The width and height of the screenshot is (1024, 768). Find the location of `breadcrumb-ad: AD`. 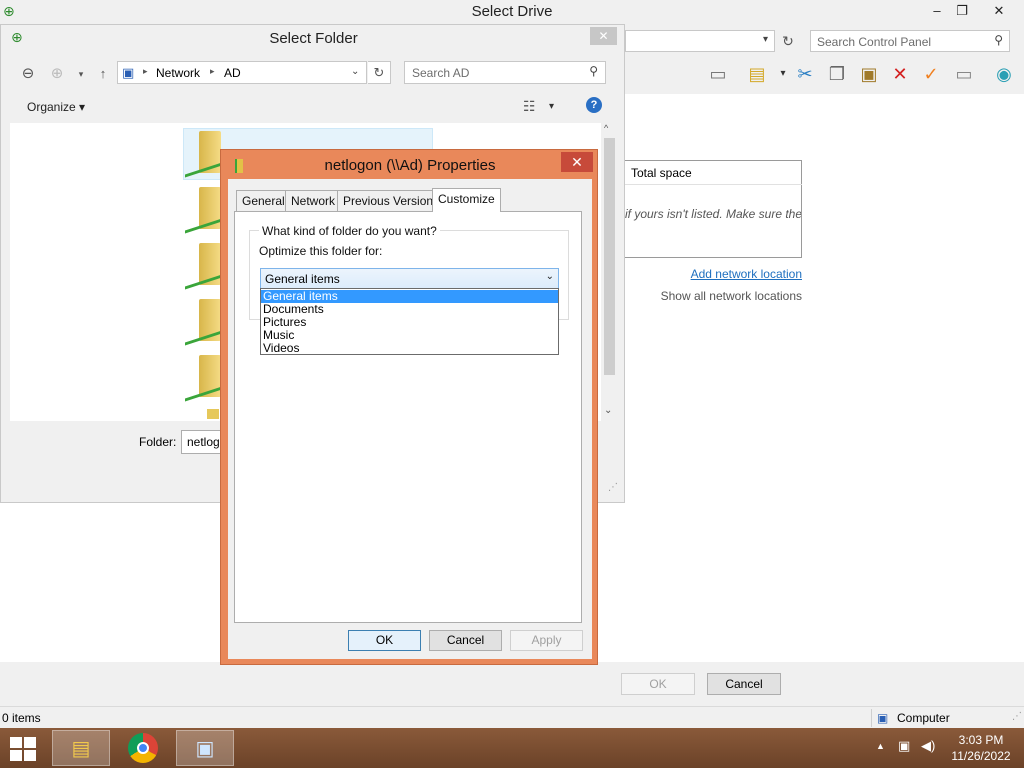

breadcrumb-ad: AD is located at coordinates (232, 73).